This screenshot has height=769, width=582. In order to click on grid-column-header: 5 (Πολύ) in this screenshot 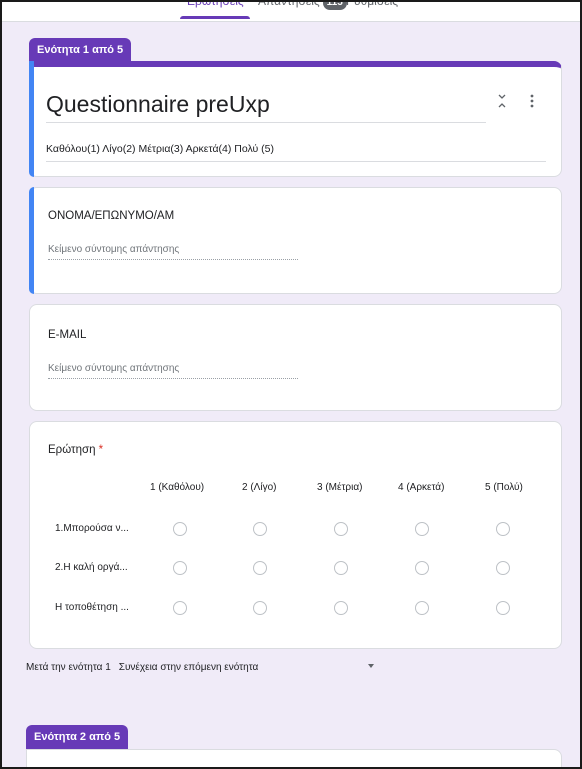, I will do `click(504, 487)`.